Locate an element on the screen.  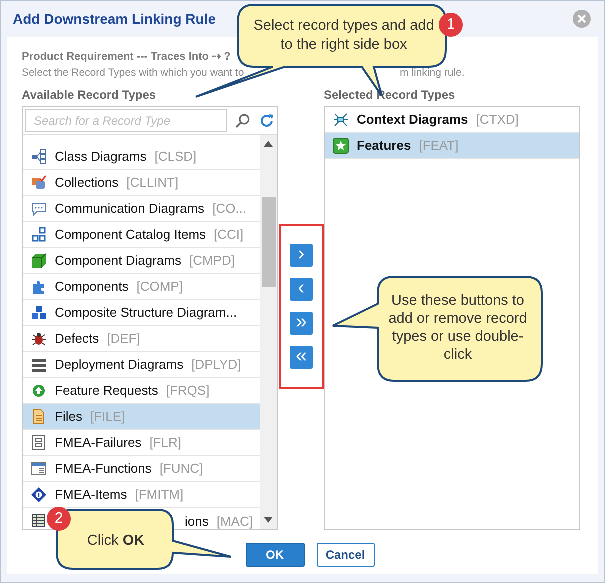
record-type-code: [FUNC] is located at coordinates (182, 469).